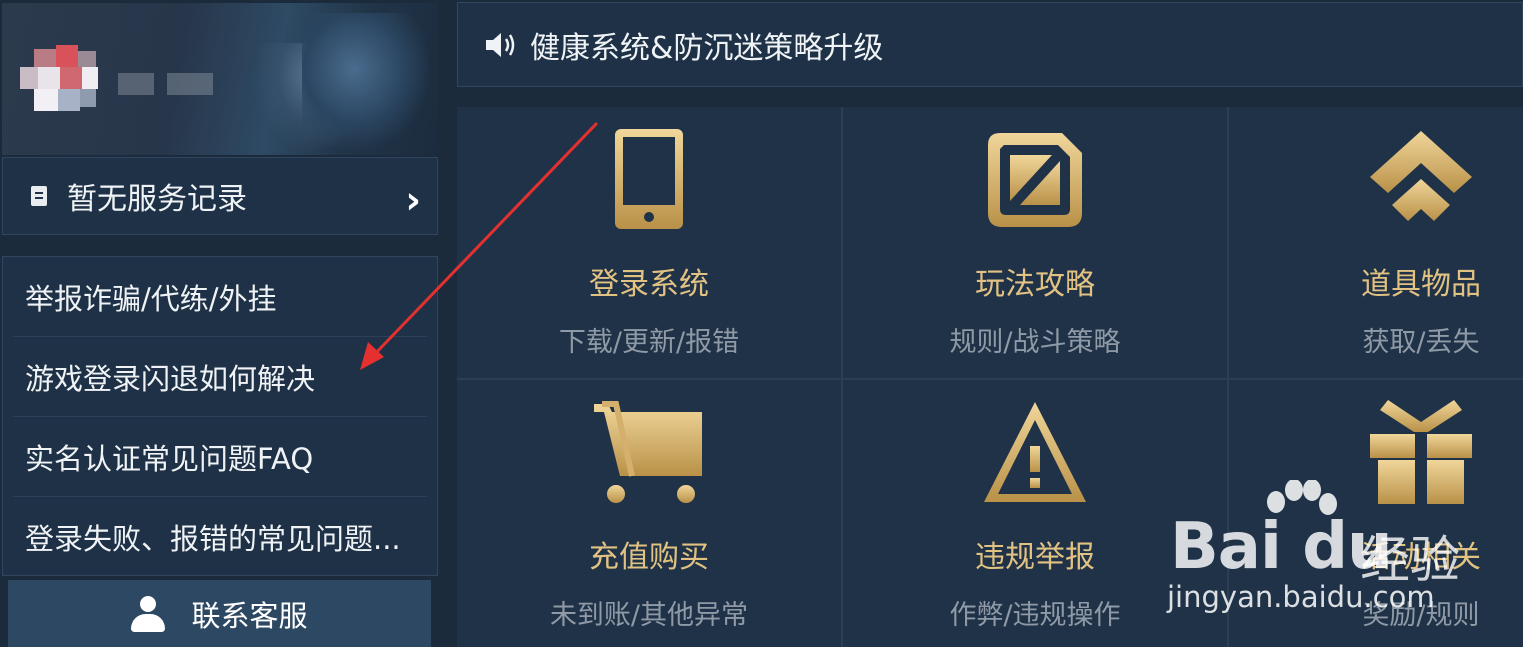 Image resolution: width=1523 pixels, height=647 pixels. What do you see at coordinates (648, 452) in the screenshot?
I see `cart-icon` at bounding box center [648, 452].